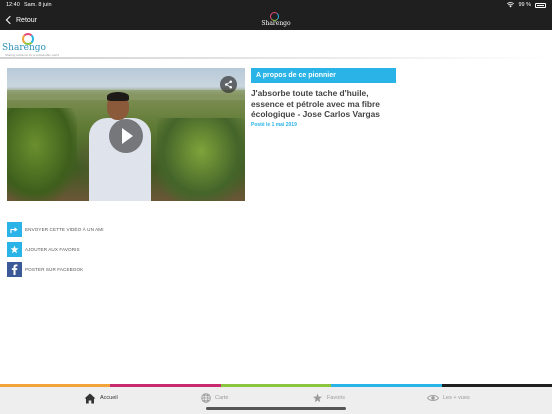  I want to click on share-arrow-icon, so click(14, 229).